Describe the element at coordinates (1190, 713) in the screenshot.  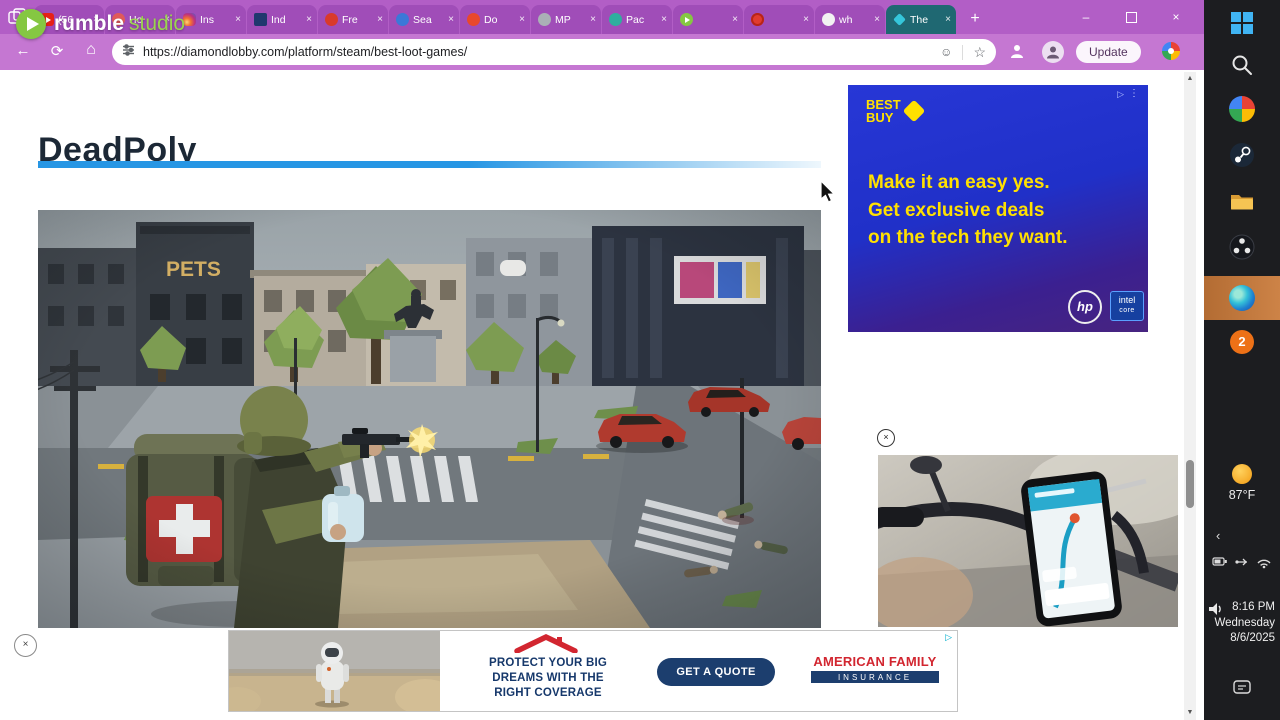
I see `scrollbar-down-icon: ▼` at that location.